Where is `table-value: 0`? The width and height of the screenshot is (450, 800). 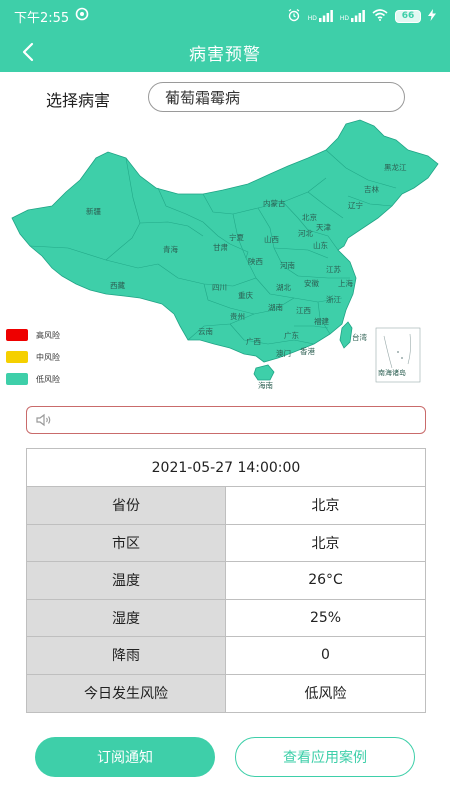 table-value: 0 is located at coordinates (325, 655).